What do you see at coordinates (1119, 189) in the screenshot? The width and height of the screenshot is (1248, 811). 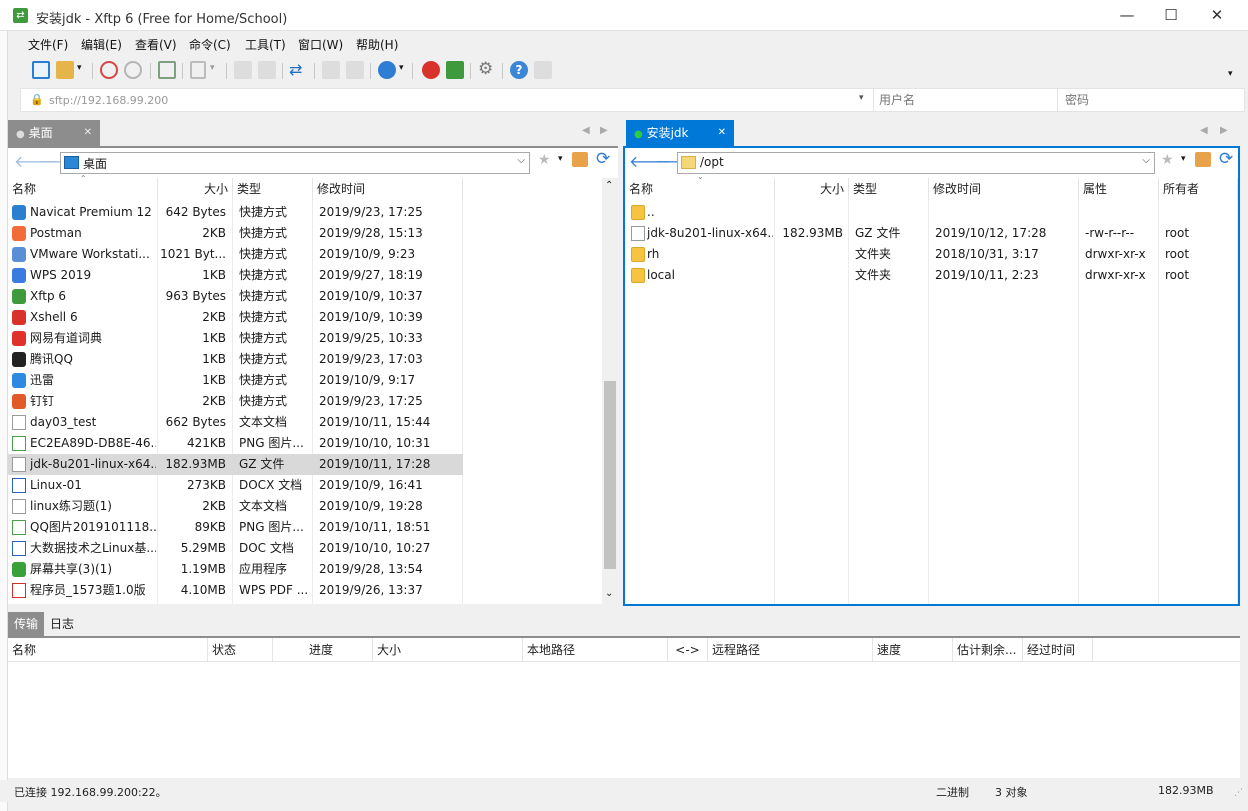 I see `right-col-attributes: 属性` at bounding box center [1119, 189].